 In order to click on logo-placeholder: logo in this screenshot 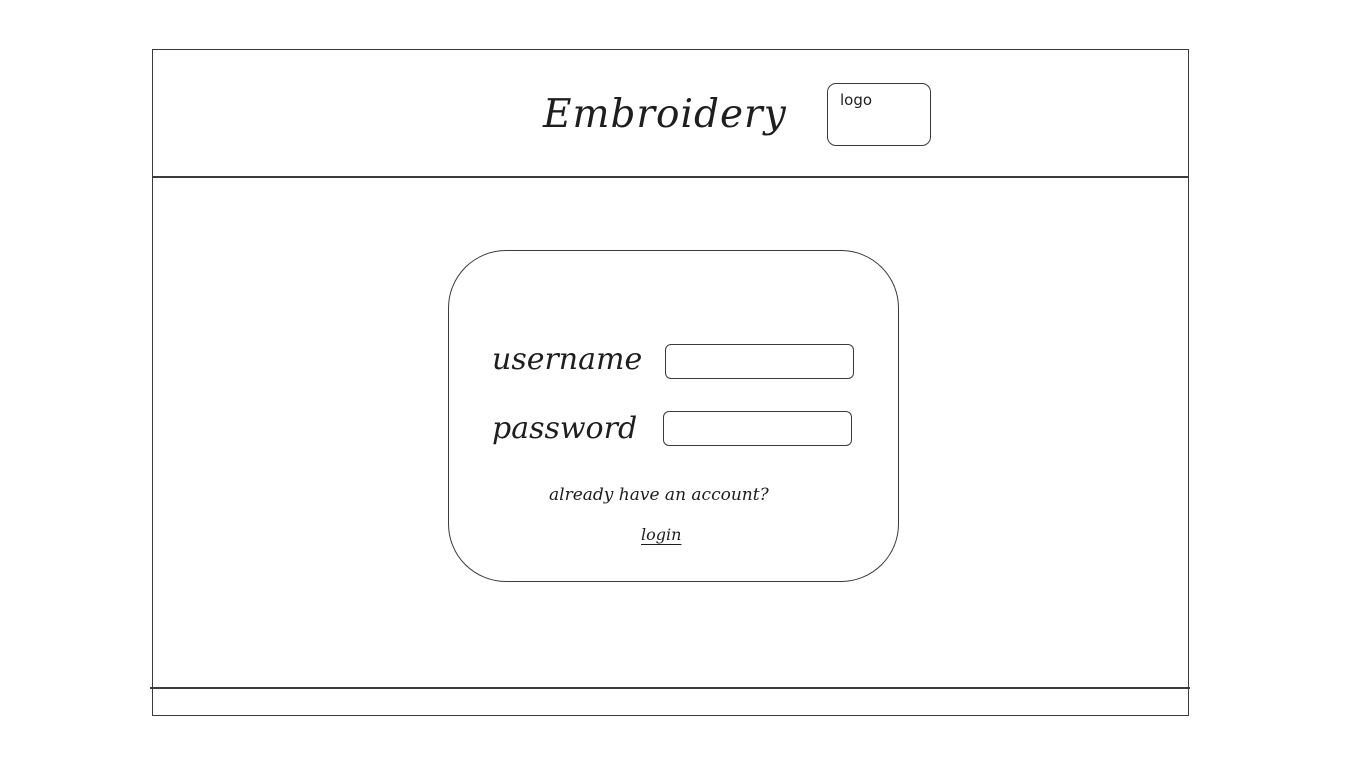, I will do `click(879, 114)`.